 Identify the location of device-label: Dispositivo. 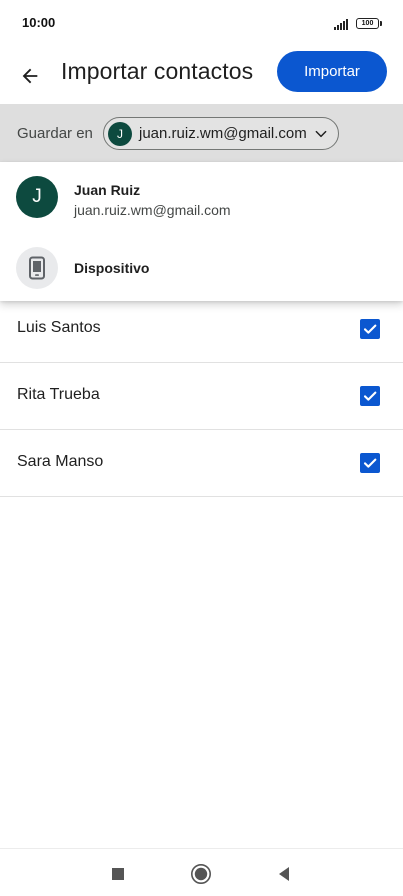
(112, 268).